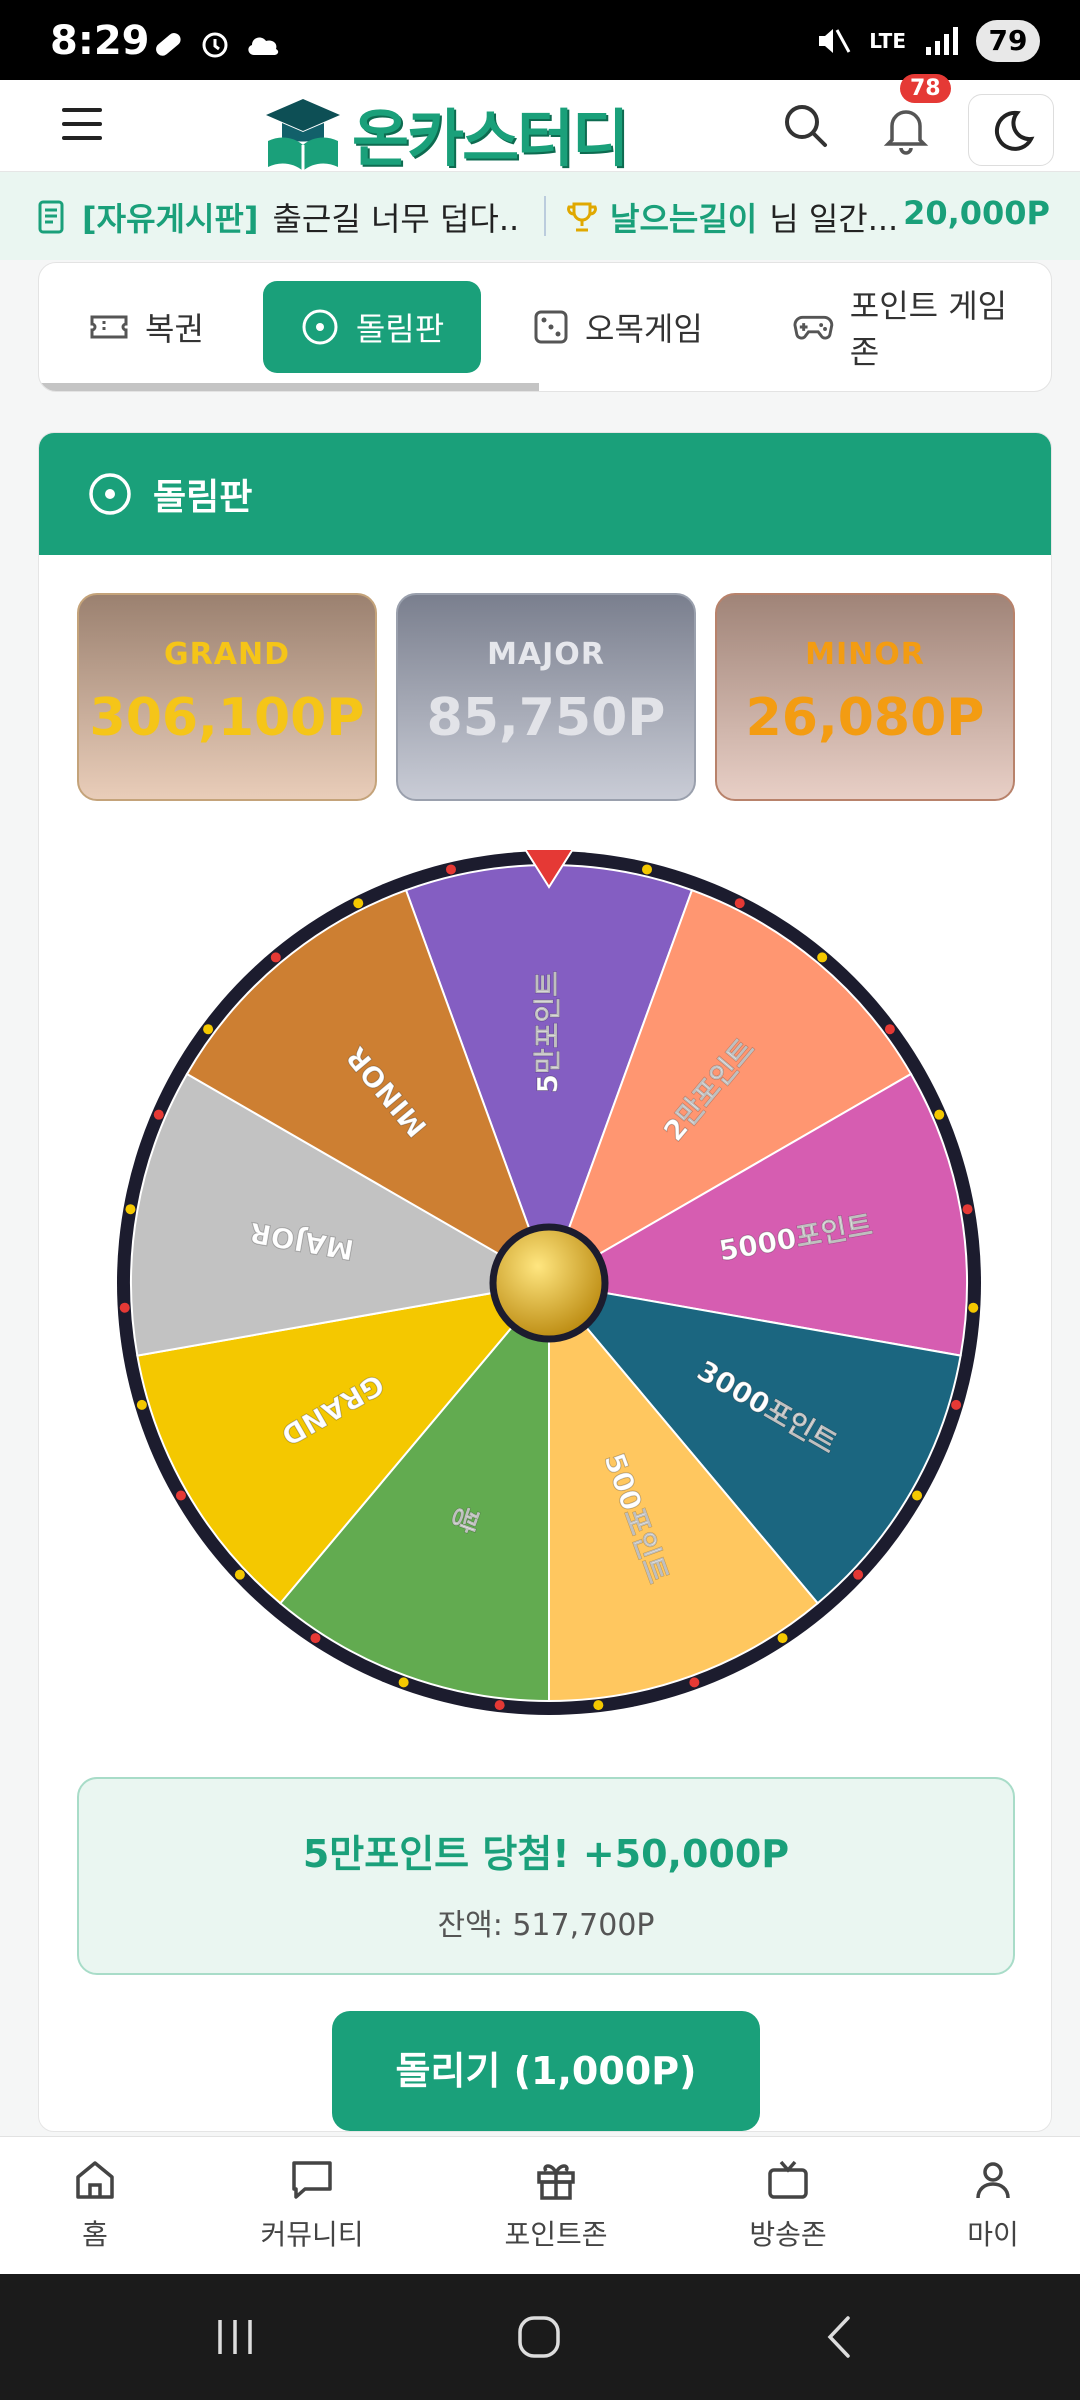 This screenshot has width=1080, height=2400. I want to click on user-icon, so click(993, 2180).